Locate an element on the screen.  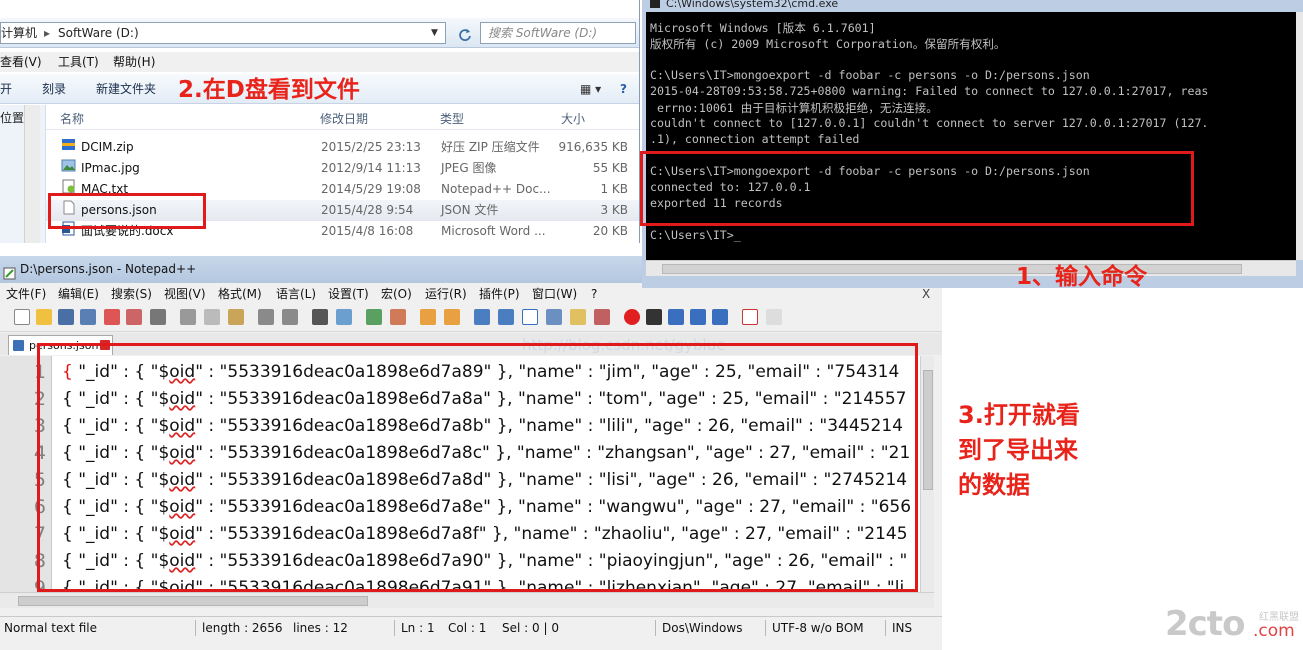
notepad-app-icon is located at coordinates (9, 271).